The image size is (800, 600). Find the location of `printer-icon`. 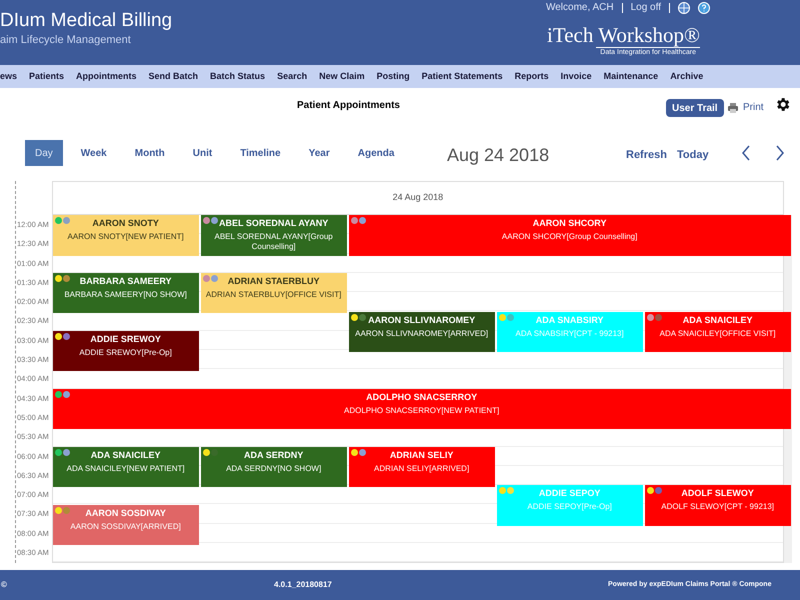

printer-icon is located at coordinates (733, 108).